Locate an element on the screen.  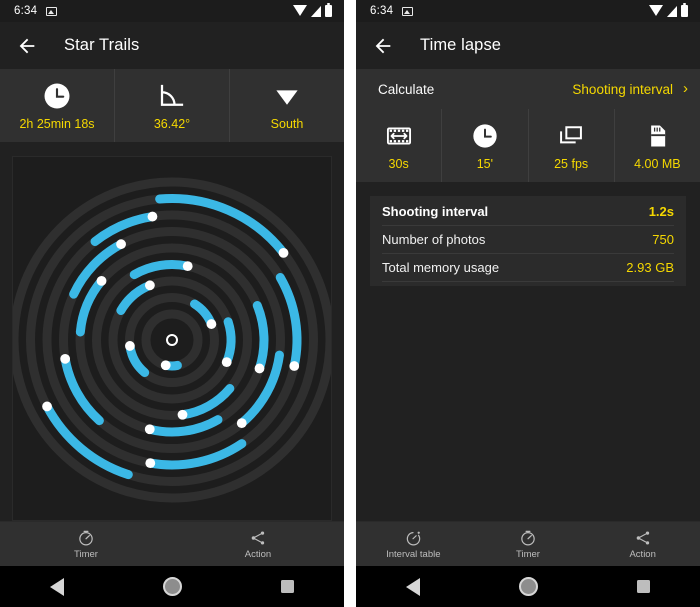
metric-value: 36.42° is located at coordinates (172, 123).